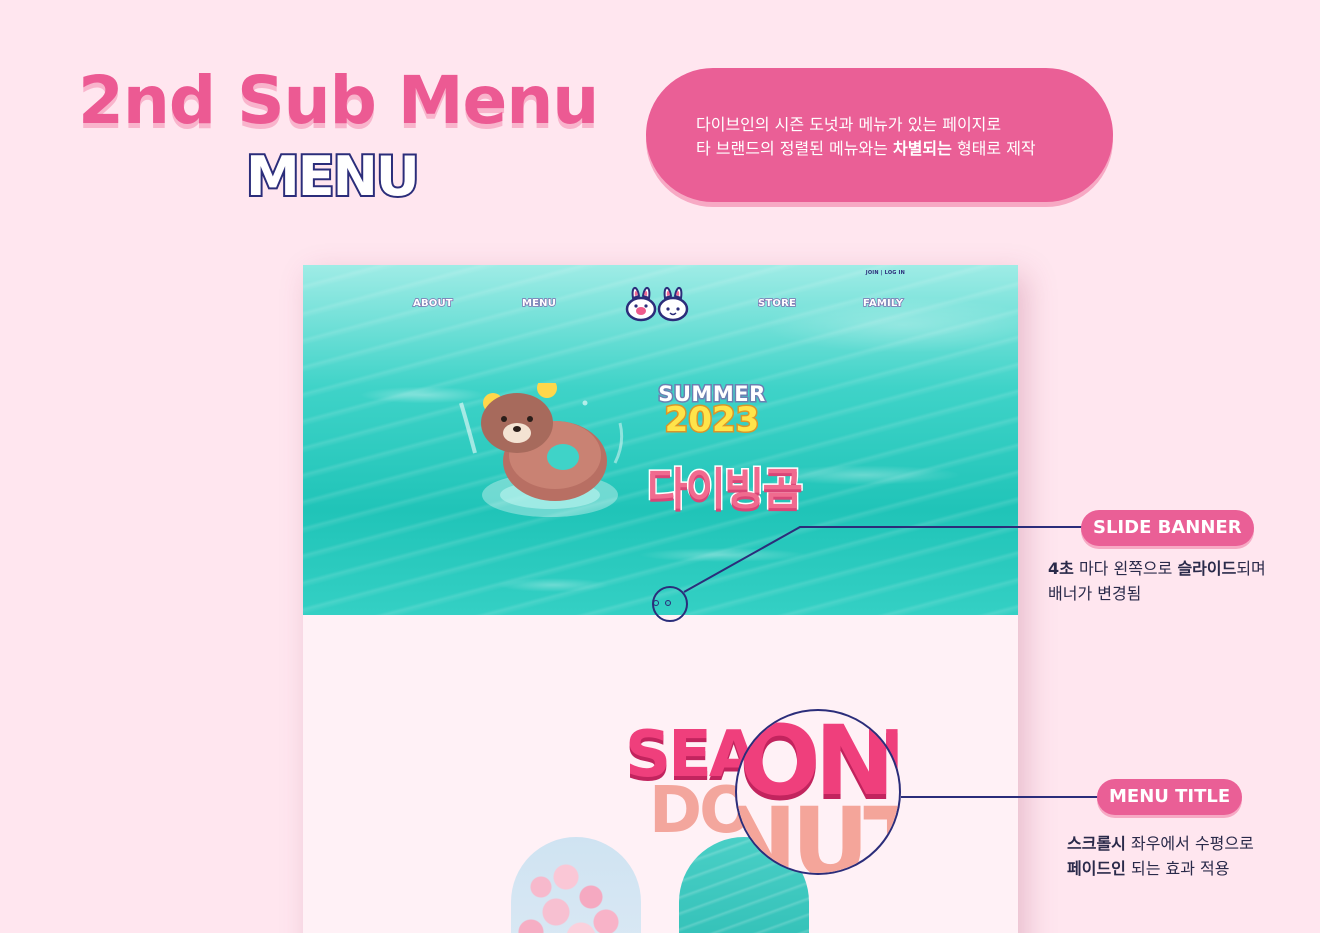  What do you see at coordinates (794, 148) in the screenshot?
I see `description-line-2-prefix: 타 브랜드의 정렬된 메뉴와는` at bounding box center [794, 148].